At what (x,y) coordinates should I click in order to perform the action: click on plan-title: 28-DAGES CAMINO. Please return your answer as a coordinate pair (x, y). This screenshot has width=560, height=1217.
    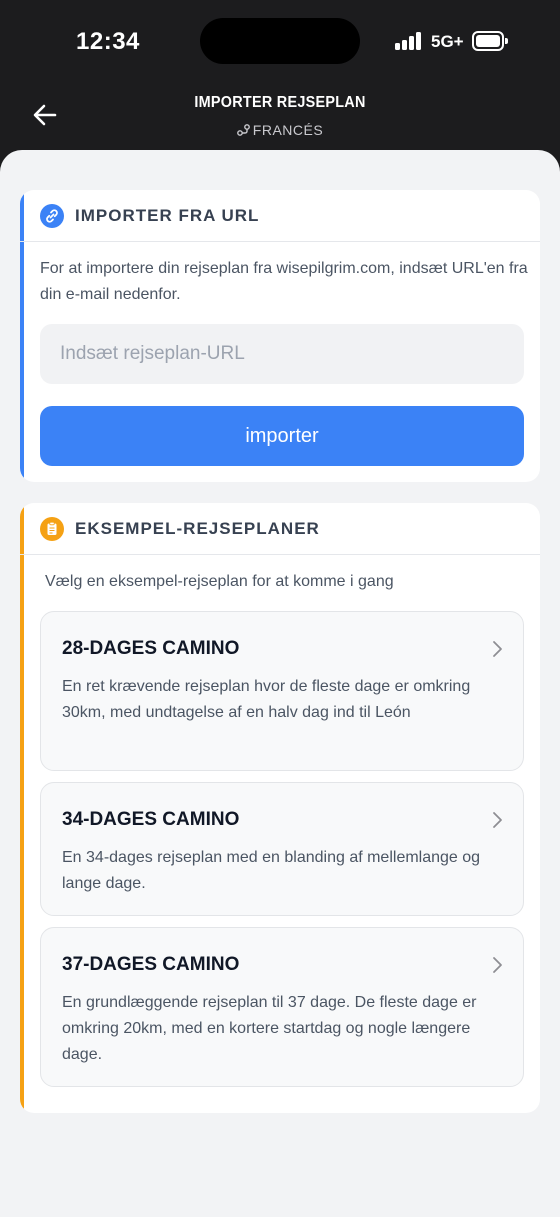
    Looking at the image, I should click on (151, 648).